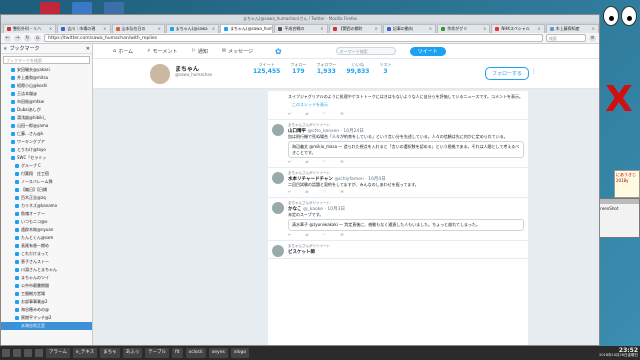 This screenshot has width=640, height=360. What do you see at coordinates (46, 70) in the screenshot?
I see `bookmark-item: 安田磯夫@yakasi` at bounding box center [46, 70].